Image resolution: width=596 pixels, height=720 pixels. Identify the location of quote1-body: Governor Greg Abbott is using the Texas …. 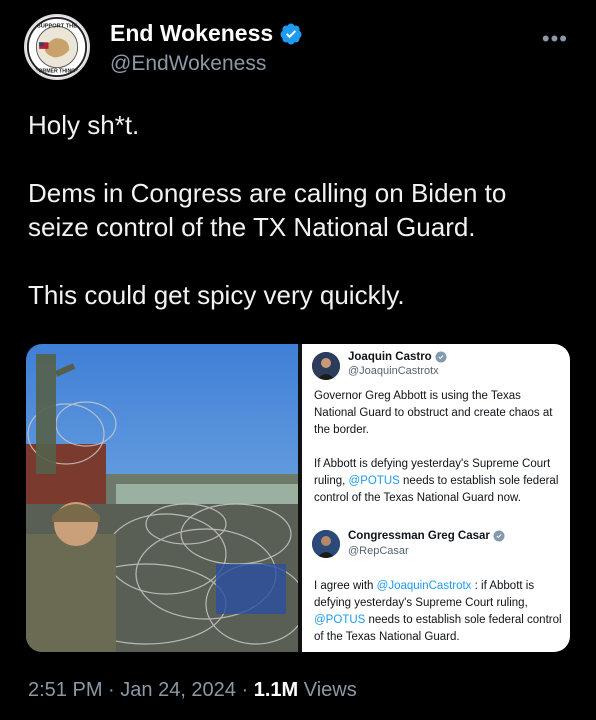
(438, 447).